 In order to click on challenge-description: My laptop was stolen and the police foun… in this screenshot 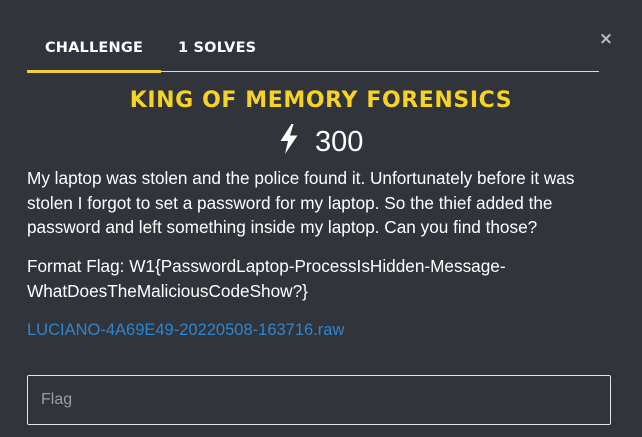, I will do `click(301, 202)`.